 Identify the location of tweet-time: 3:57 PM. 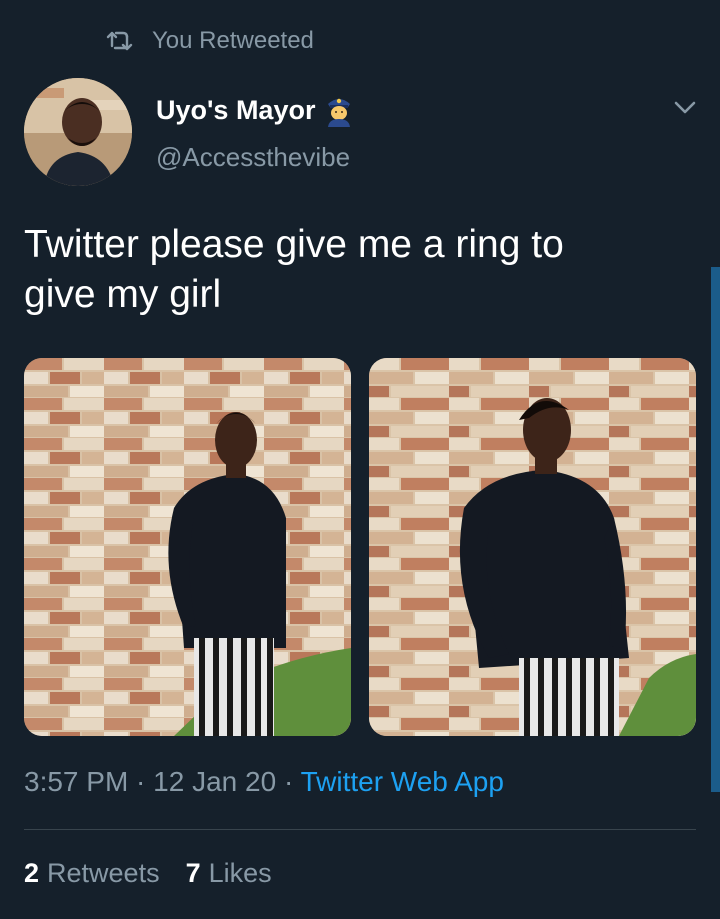
(76, 781).